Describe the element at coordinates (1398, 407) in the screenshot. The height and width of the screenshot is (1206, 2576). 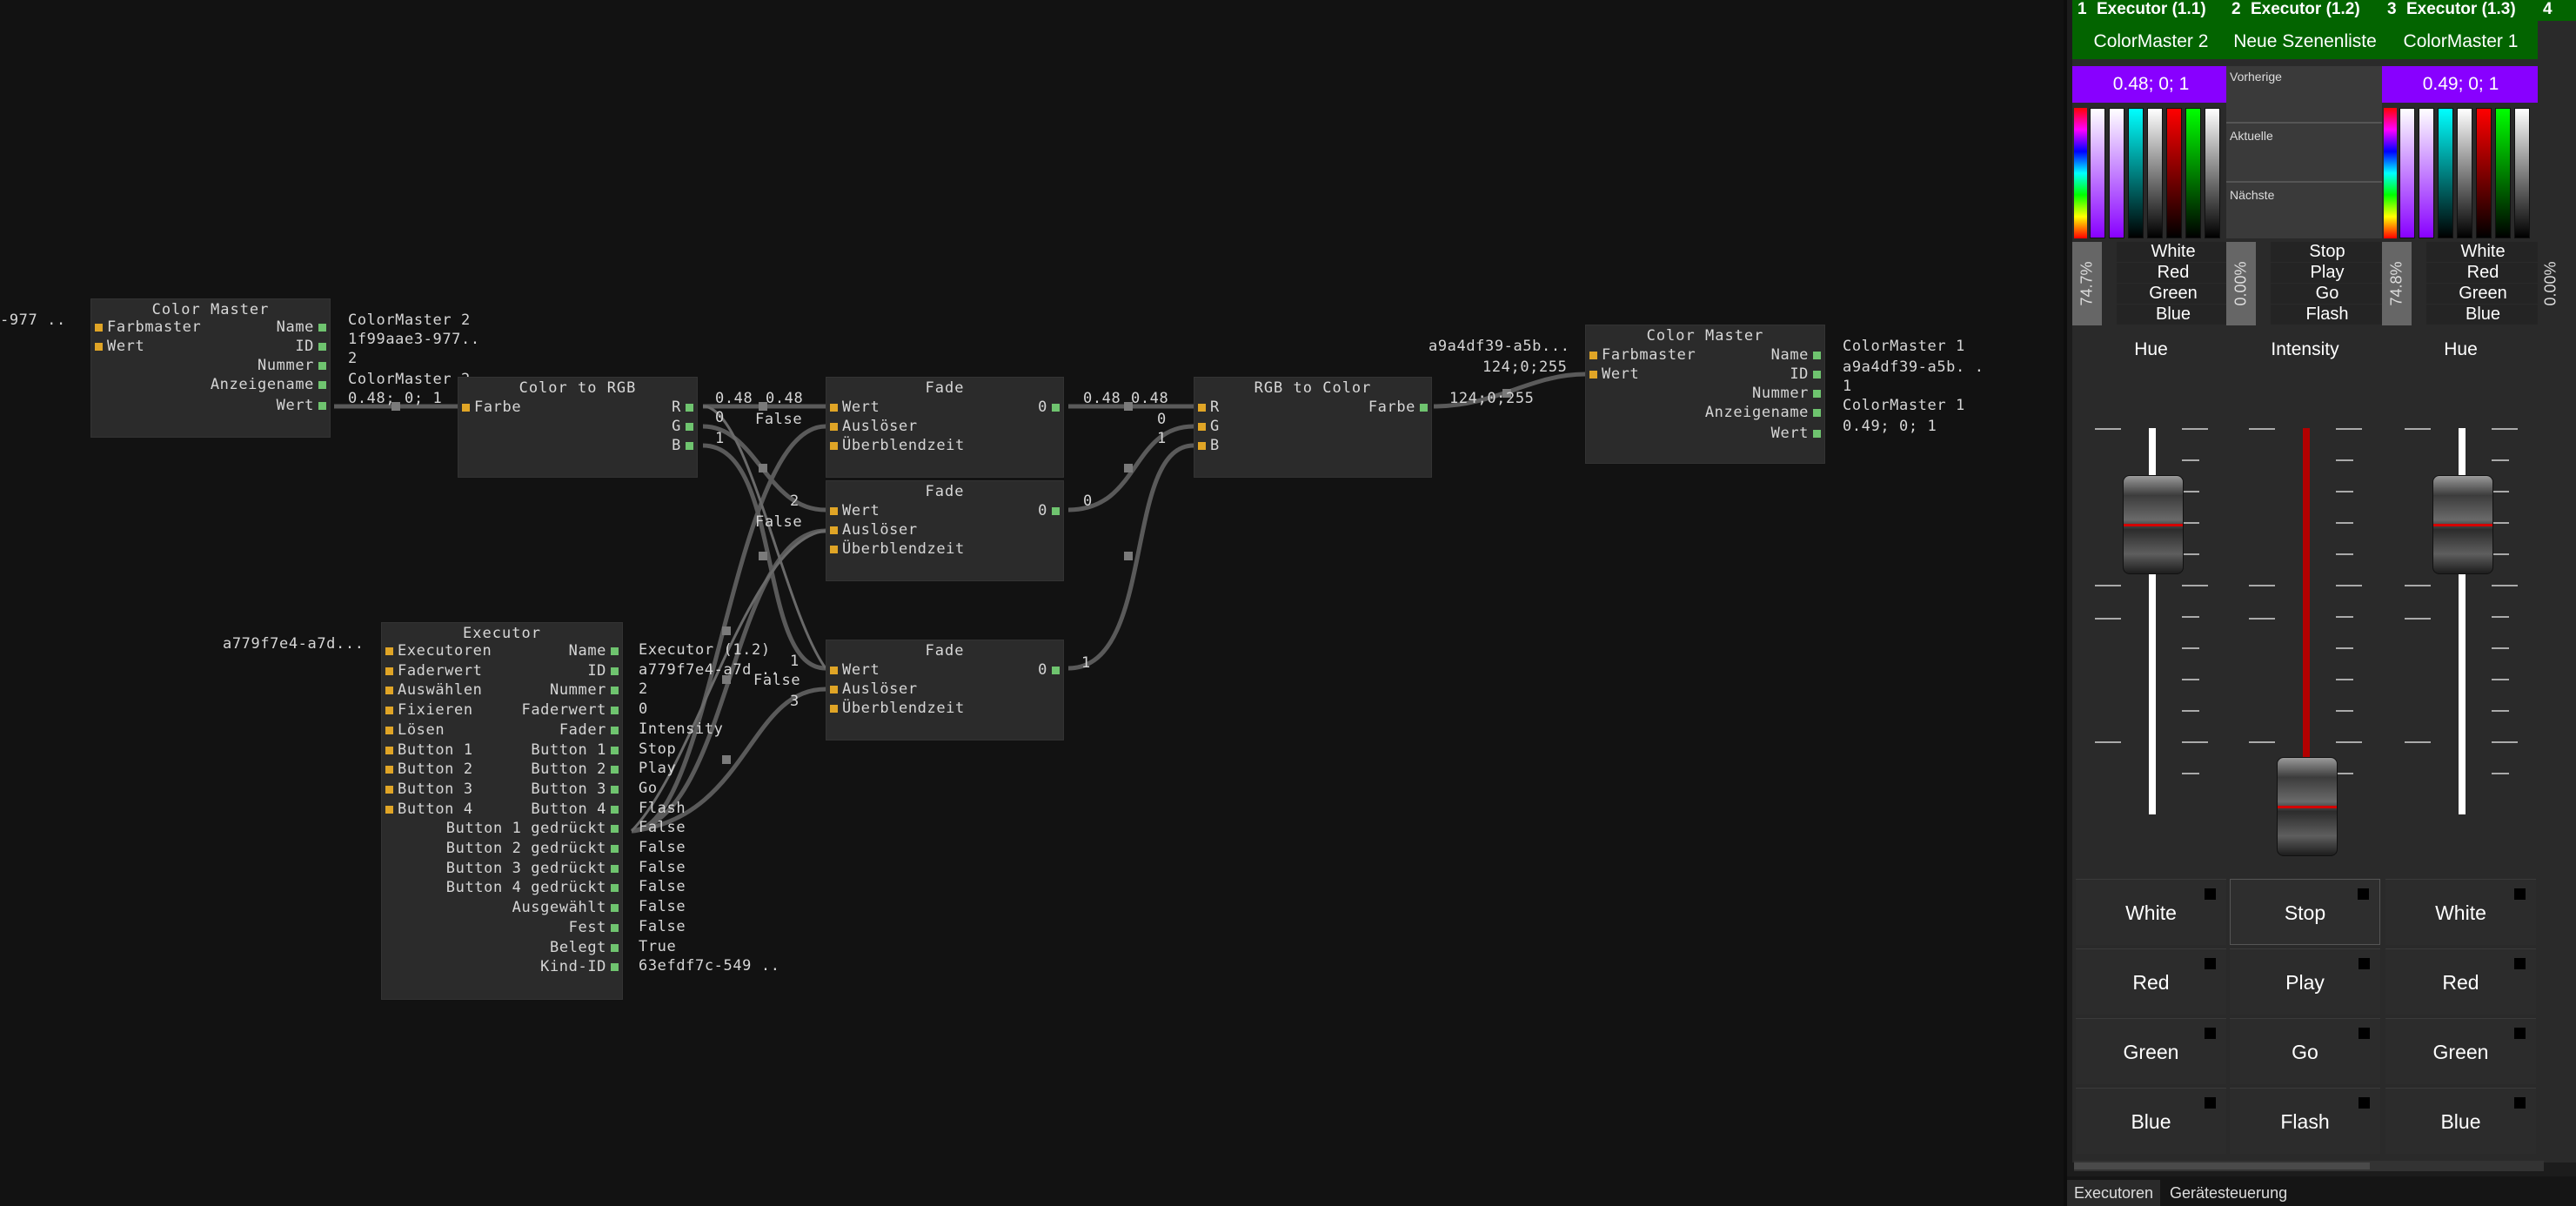
I see `output-farbe: Farbe` at that location.